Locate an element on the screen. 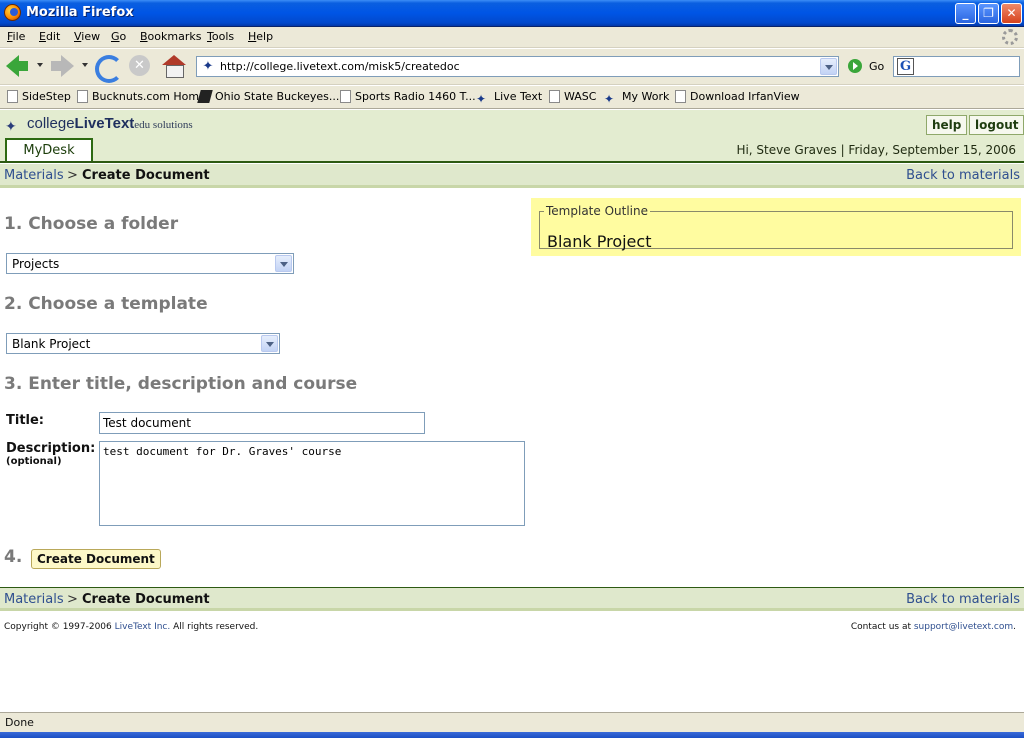  description-label: Description: is located at coordinates (51, 448).